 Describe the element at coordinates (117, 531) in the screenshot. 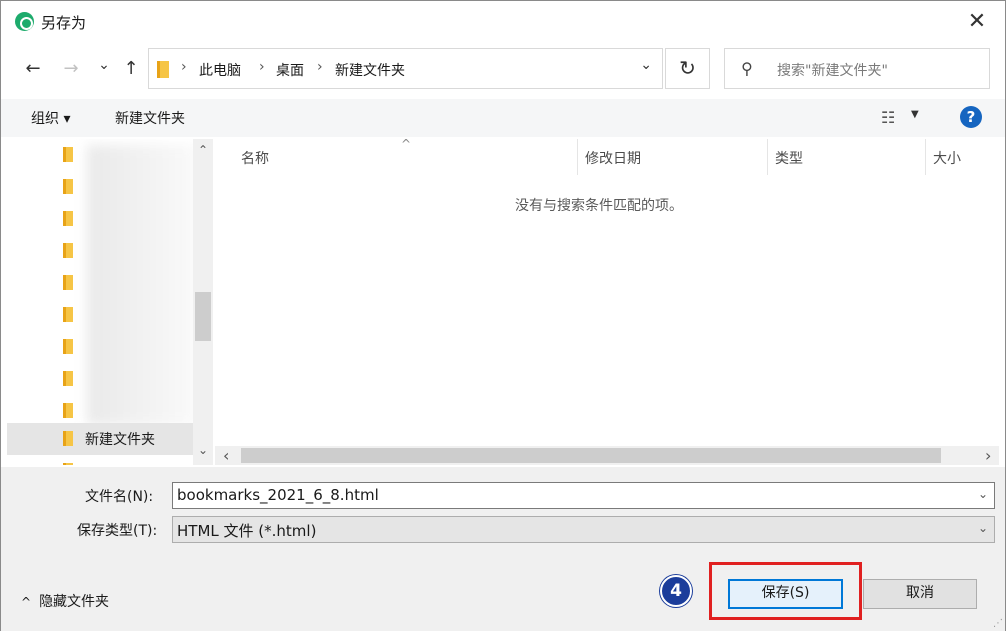

I see `filetype-label: 保存类型(T):` at that location.